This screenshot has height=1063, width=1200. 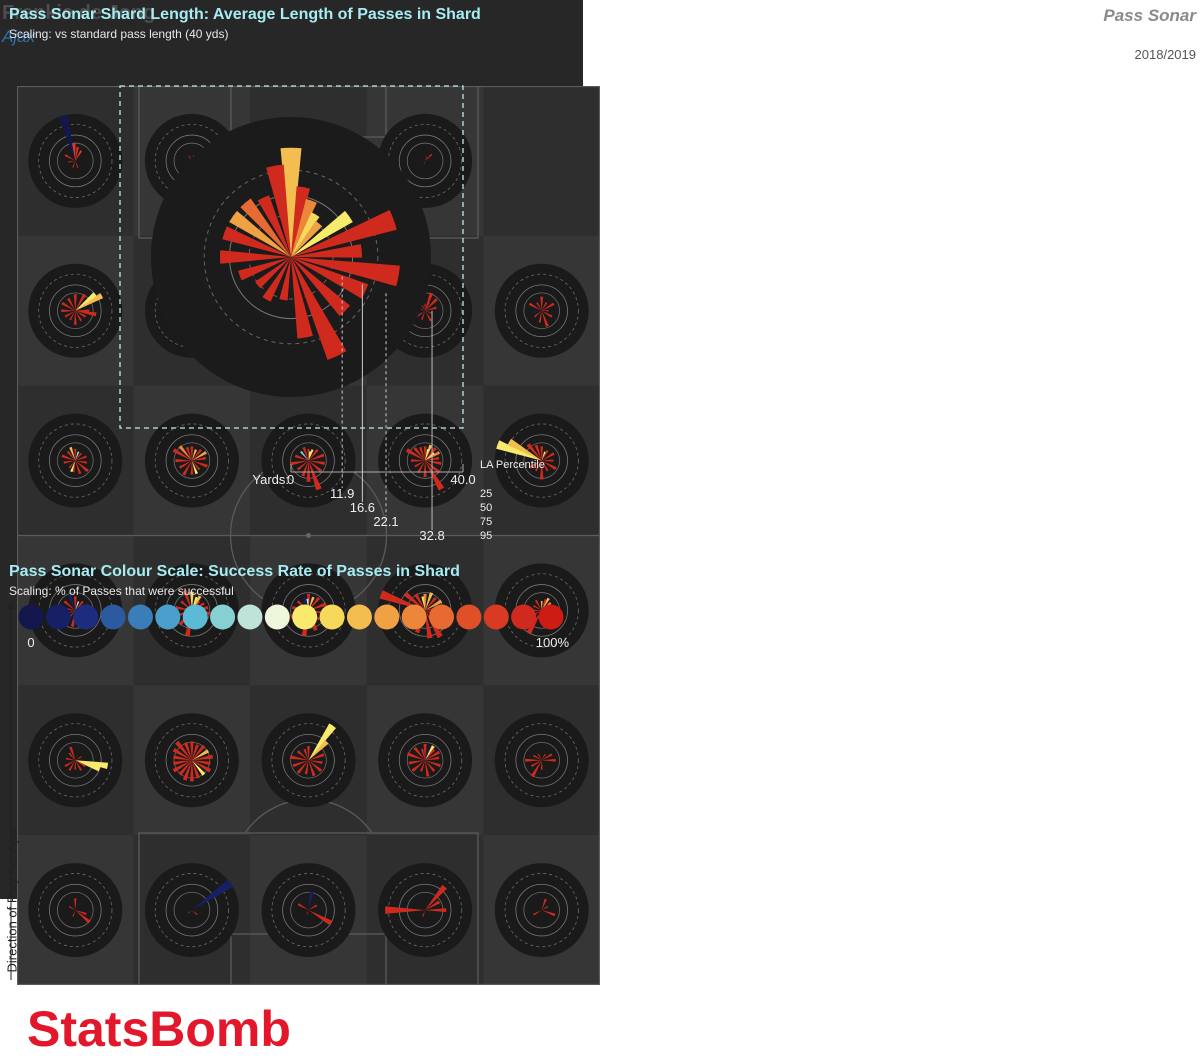 I want to click on logo-text: StatsBomb, so click(x=159, y=1029).